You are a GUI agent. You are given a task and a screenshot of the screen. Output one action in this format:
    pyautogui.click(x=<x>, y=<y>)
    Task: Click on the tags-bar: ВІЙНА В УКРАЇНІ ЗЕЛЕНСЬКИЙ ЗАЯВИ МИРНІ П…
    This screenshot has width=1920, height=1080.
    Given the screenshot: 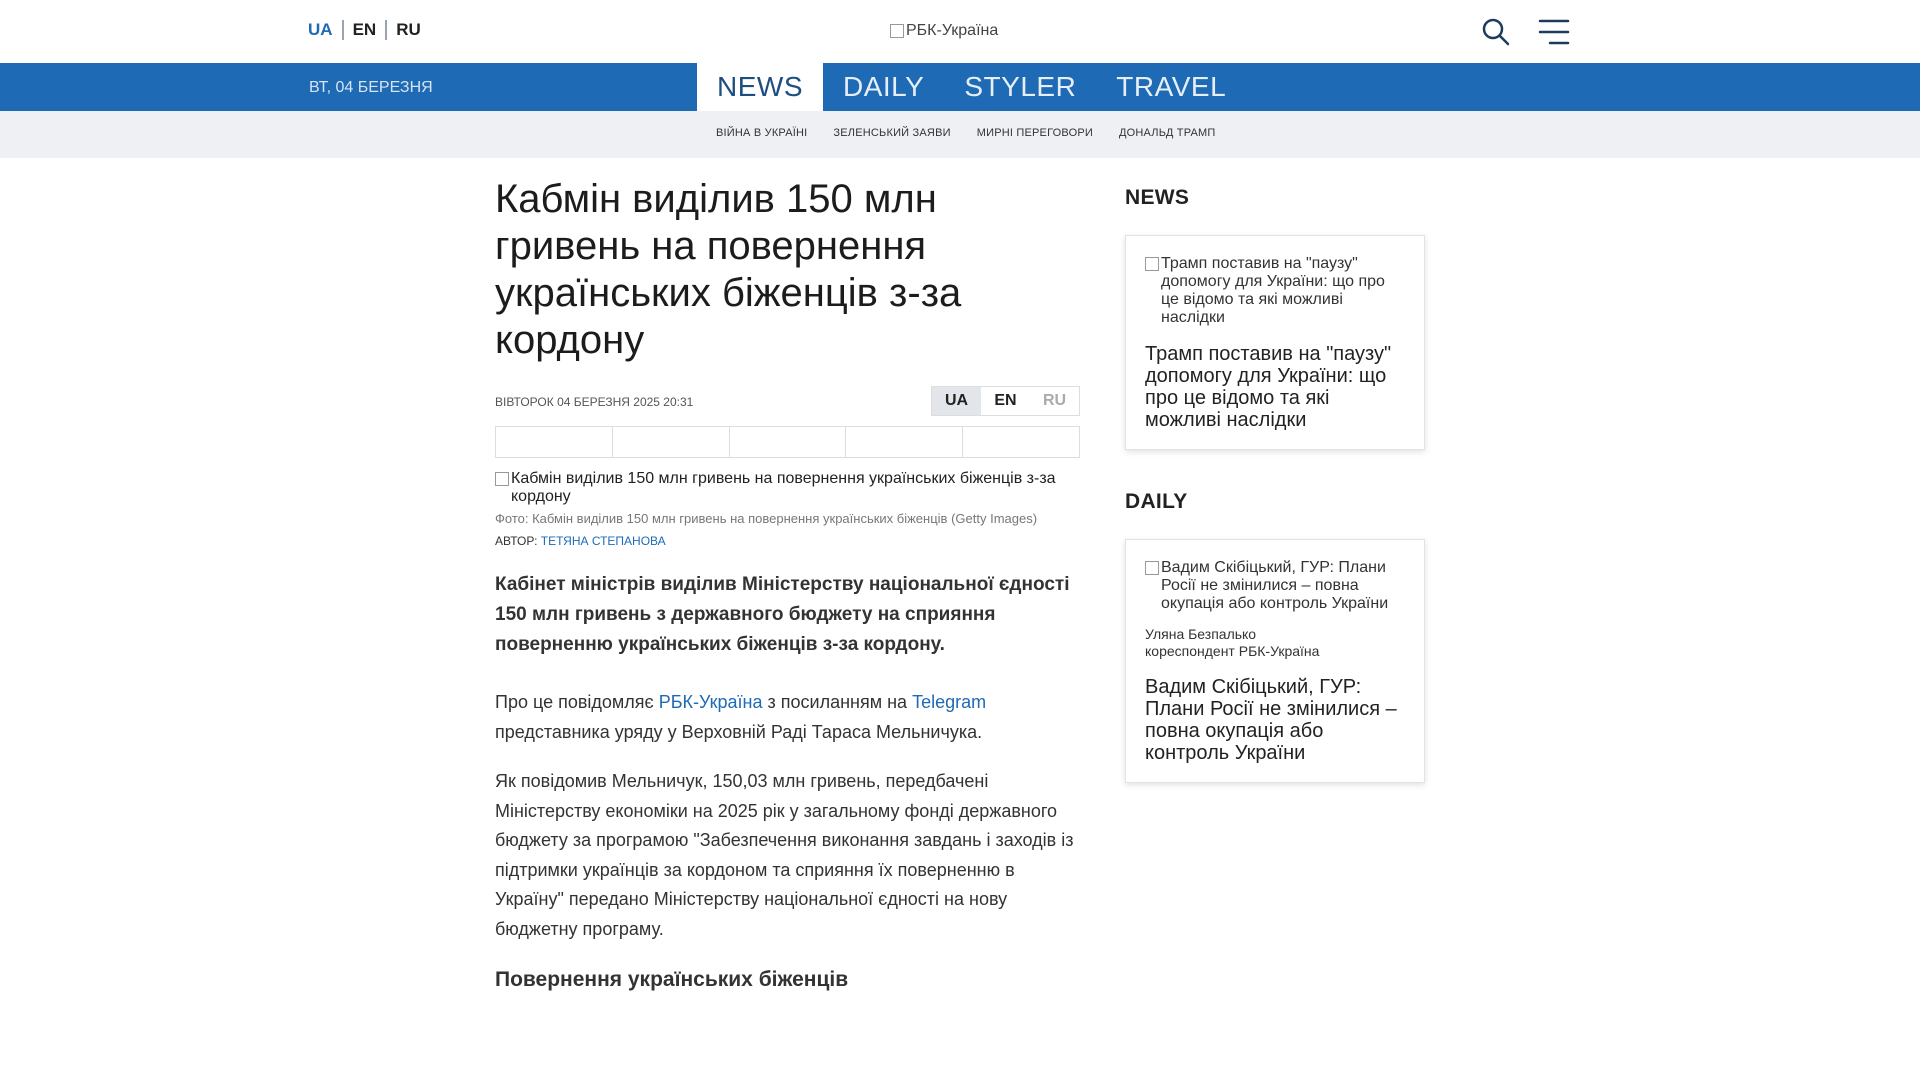 What is the action you would take?
    pyautogui.click(x=960, y=134)
    